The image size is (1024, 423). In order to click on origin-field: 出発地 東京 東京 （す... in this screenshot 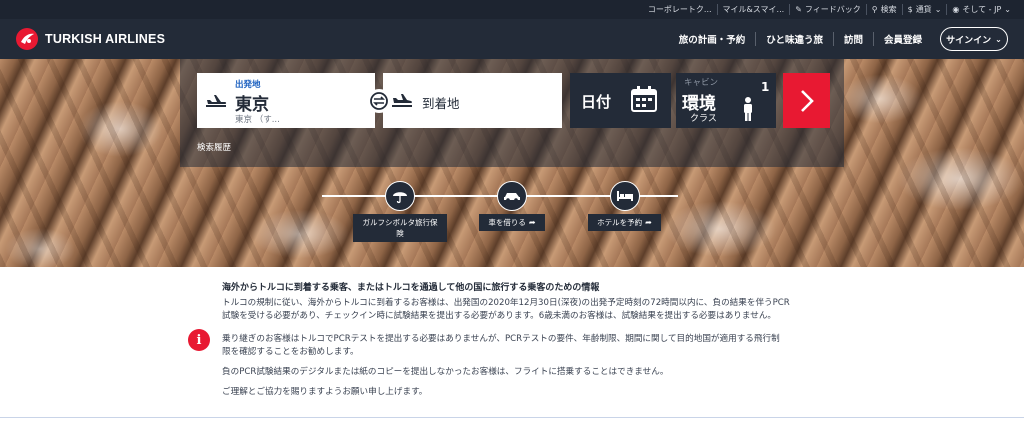, I will do `click(286, 100)`.